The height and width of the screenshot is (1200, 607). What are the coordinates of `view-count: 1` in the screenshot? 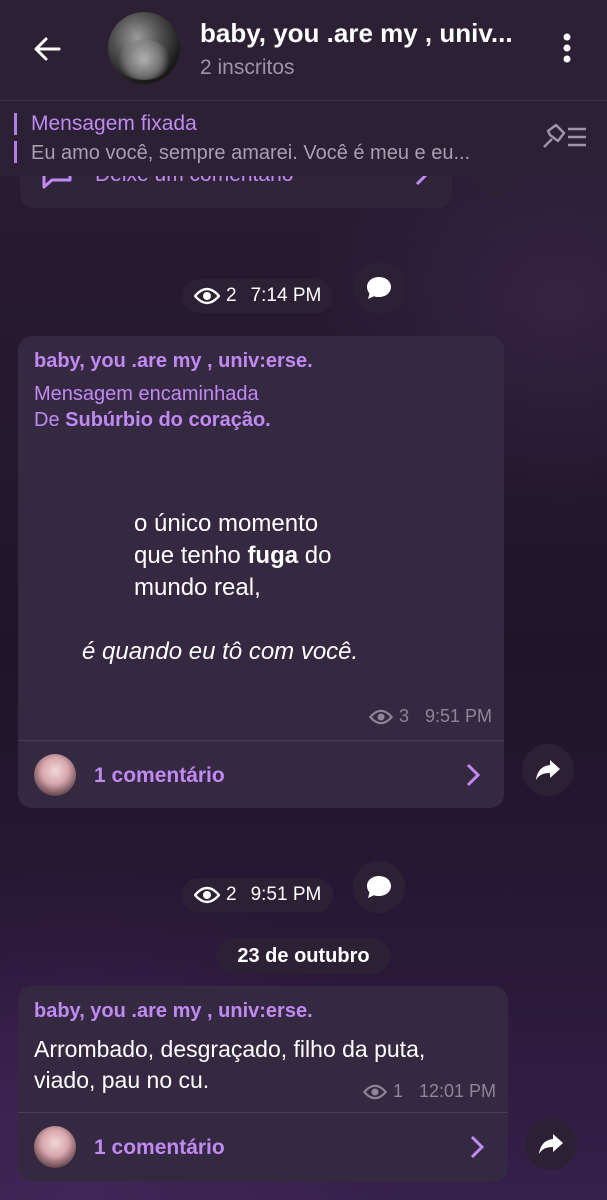 It's located at (397, 1091).